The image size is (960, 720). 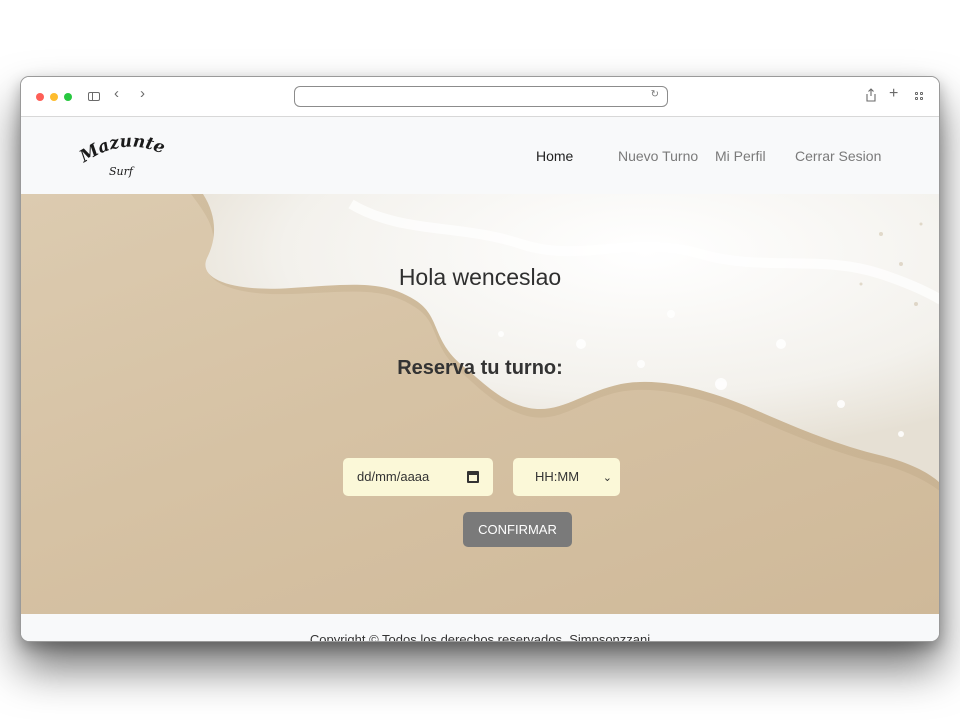 I want to click on svg-text: Mazunte, so click(x=123, y=149).